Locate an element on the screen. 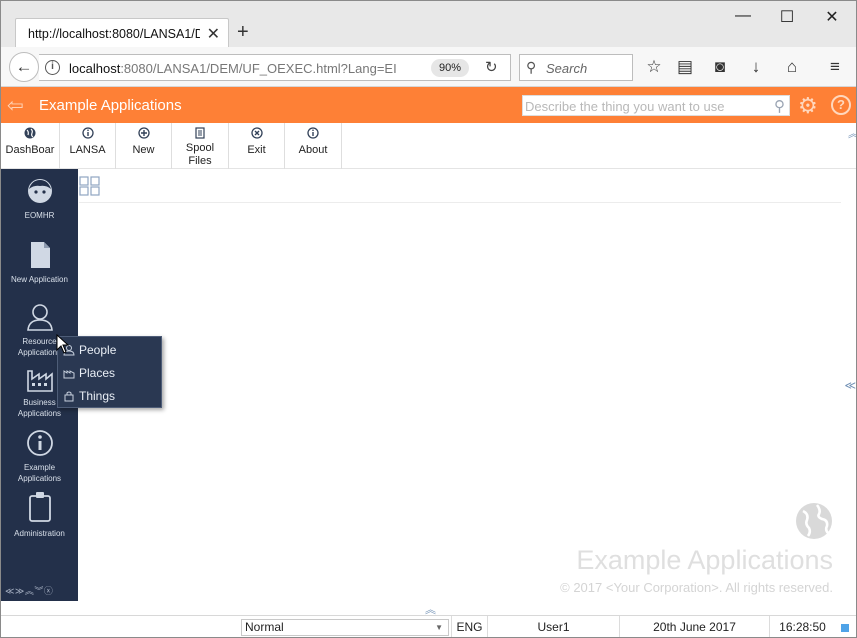  about-button: About is located at coordinates (313, 146).